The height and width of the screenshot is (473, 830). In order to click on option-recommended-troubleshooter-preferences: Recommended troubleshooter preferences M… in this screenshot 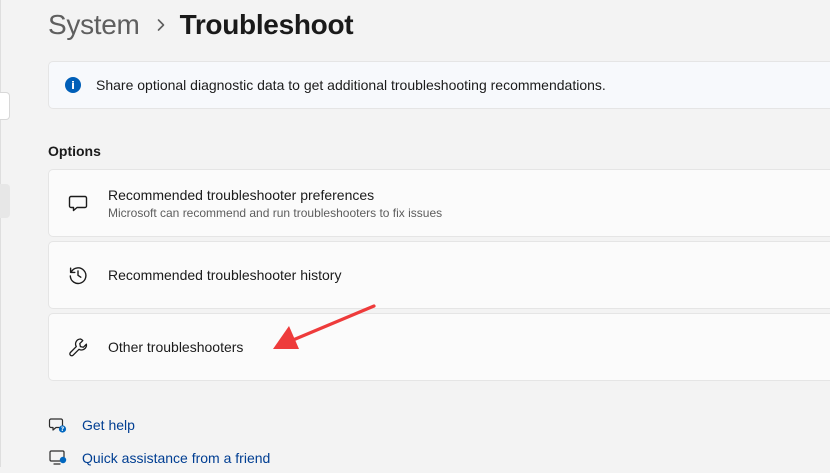, I will do `click(439, 203)`.